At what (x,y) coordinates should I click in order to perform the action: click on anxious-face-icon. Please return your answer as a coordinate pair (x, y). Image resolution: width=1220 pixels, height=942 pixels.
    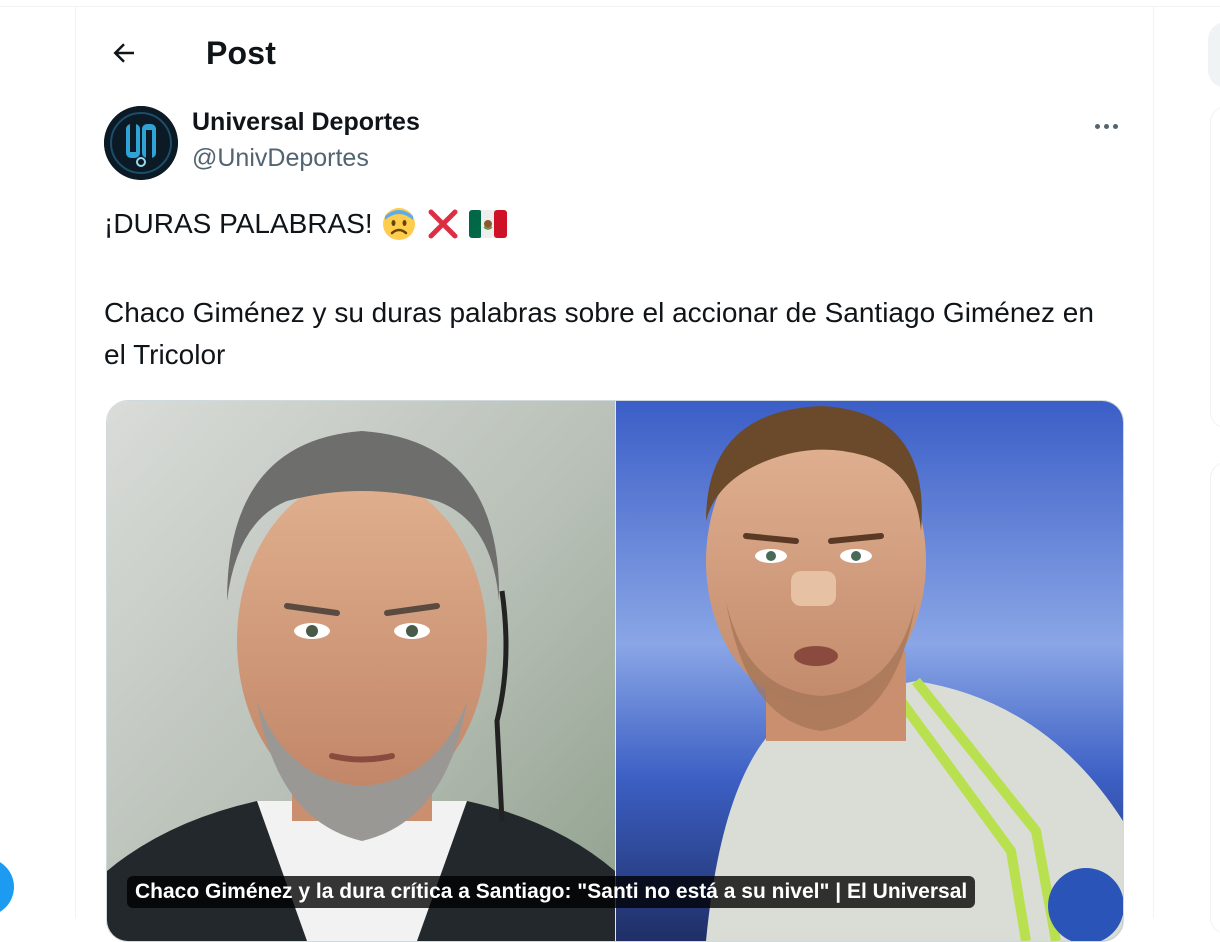
    Looking at the image, I should click on (398, 224).